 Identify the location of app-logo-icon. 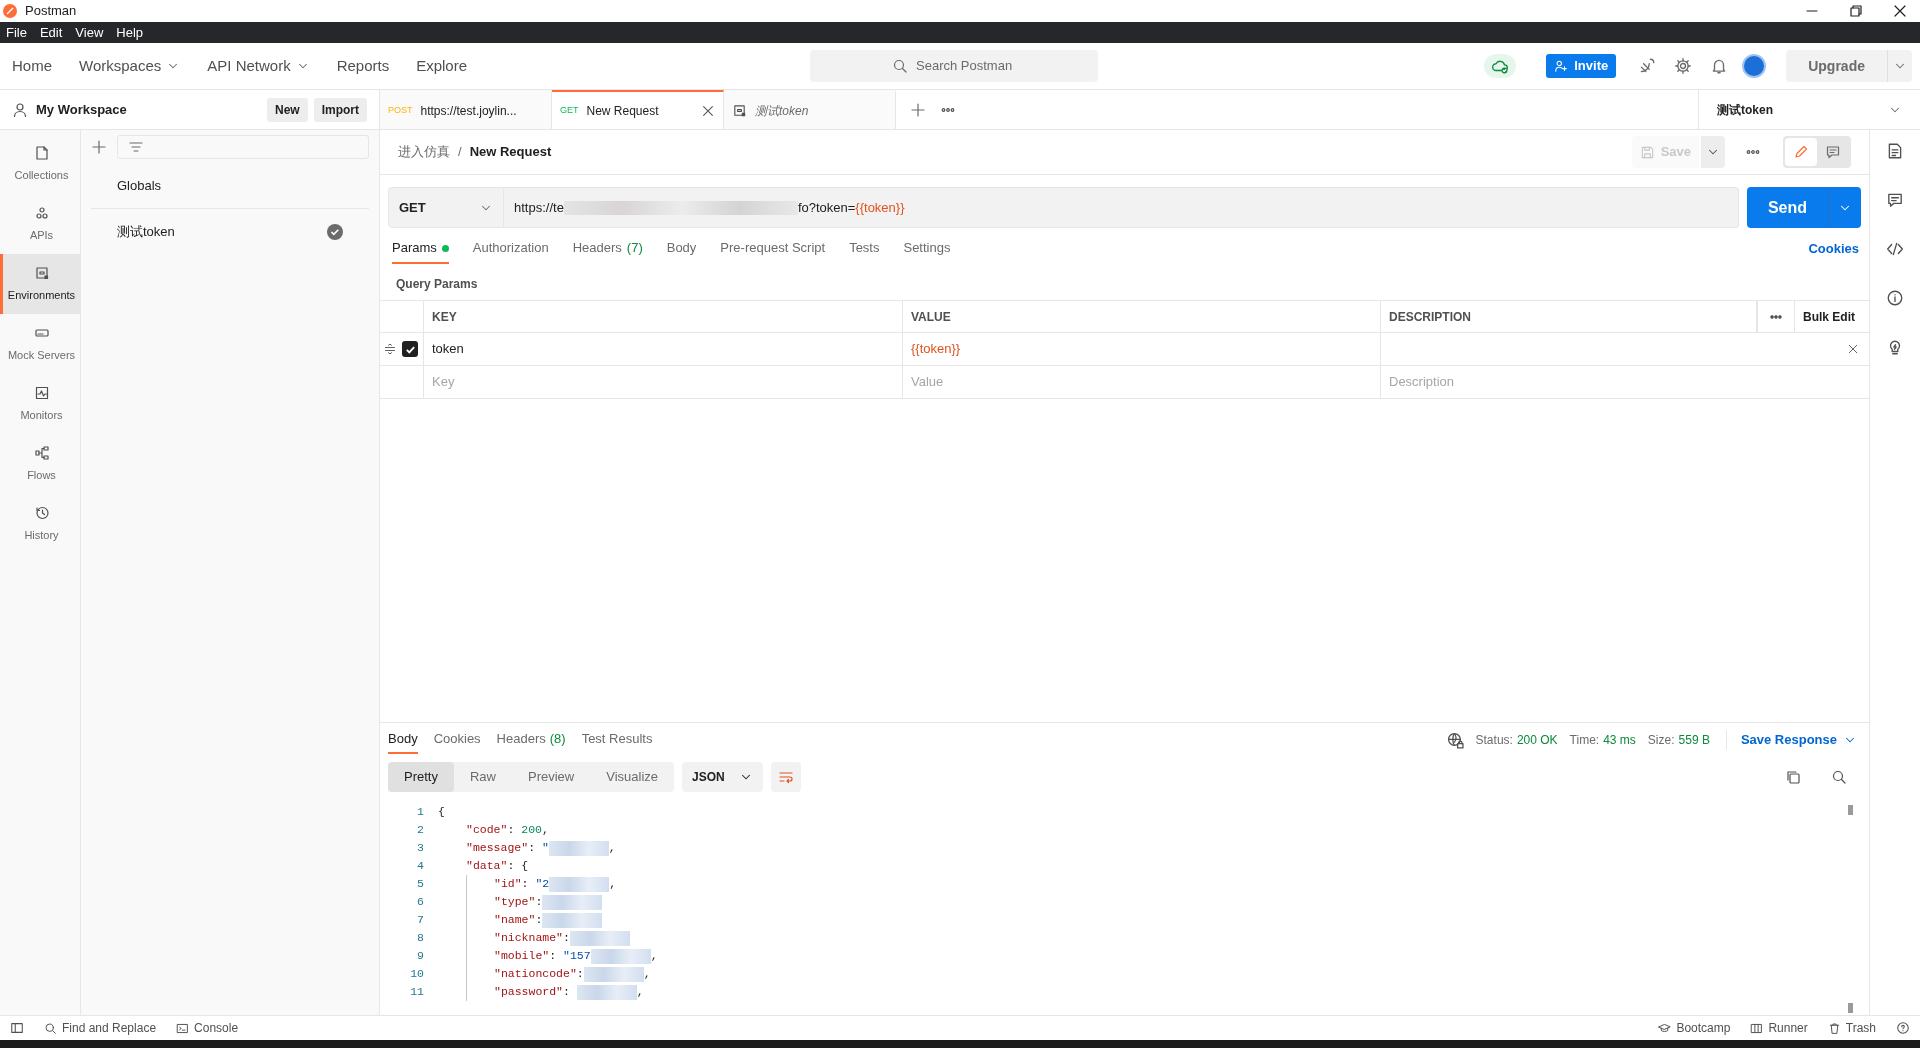
(10, 11).